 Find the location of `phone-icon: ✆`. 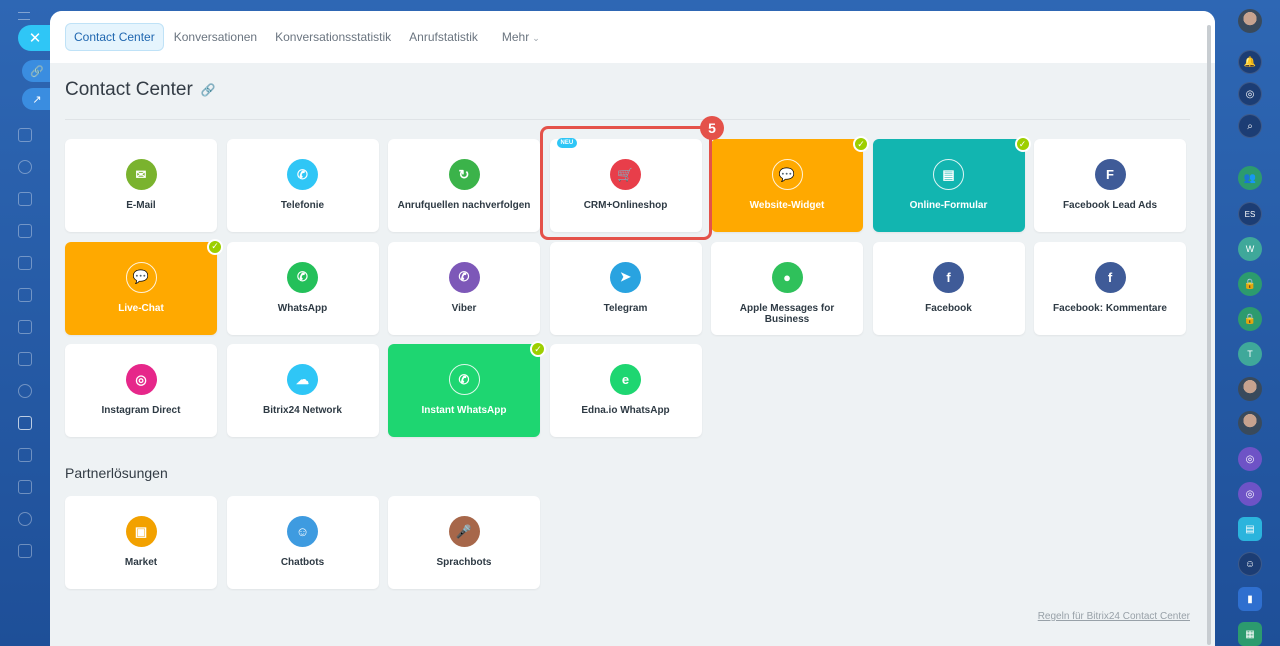

phone-icon: ✆ is located at coordinates (302, 174).